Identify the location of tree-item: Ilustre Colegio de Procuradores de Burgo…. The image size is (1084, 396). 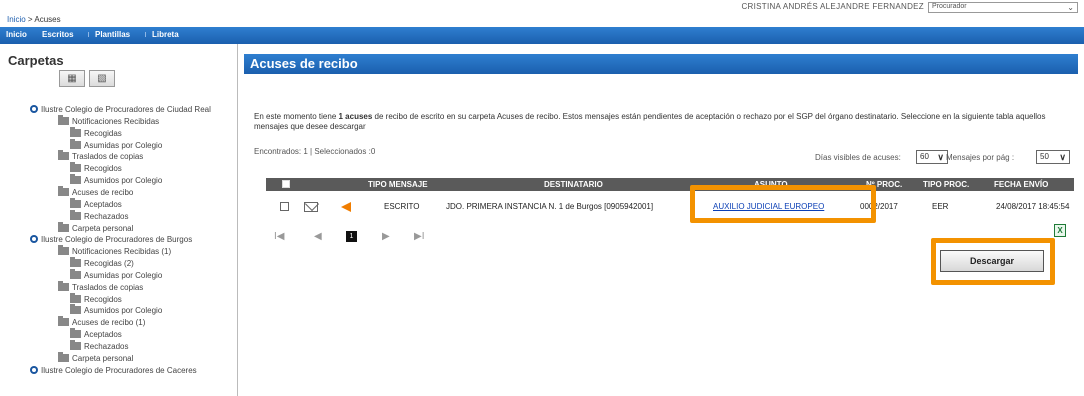
(111, 239).